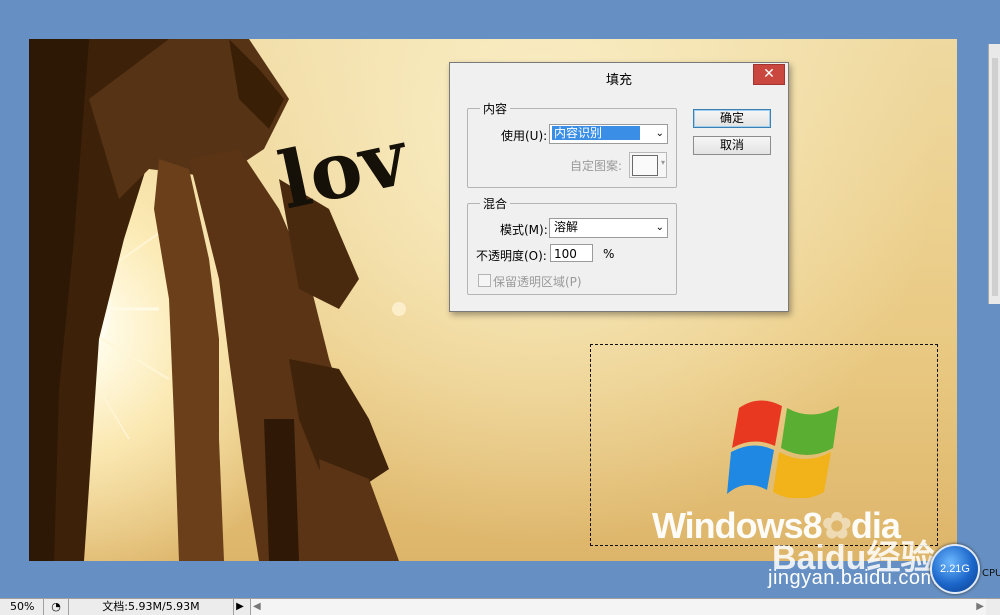 This screenshot has height=615, width=1000. I want to click on status-menu-arrow: ▶, so click(240, 607).